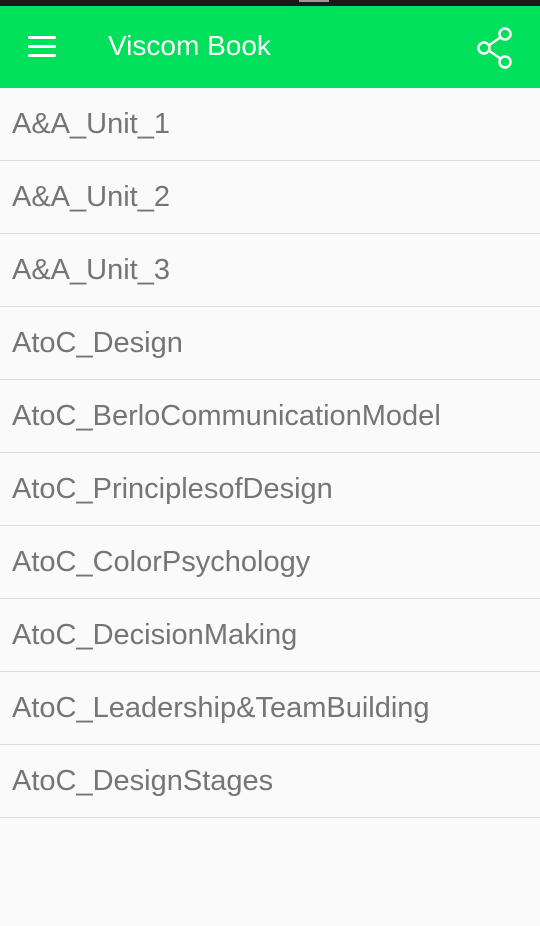 This screenshot has width=540, height=926. Describe the element at coordinates (270, 197) in the screenshot. I see `list-item: A&A_Unit_2` at that location.